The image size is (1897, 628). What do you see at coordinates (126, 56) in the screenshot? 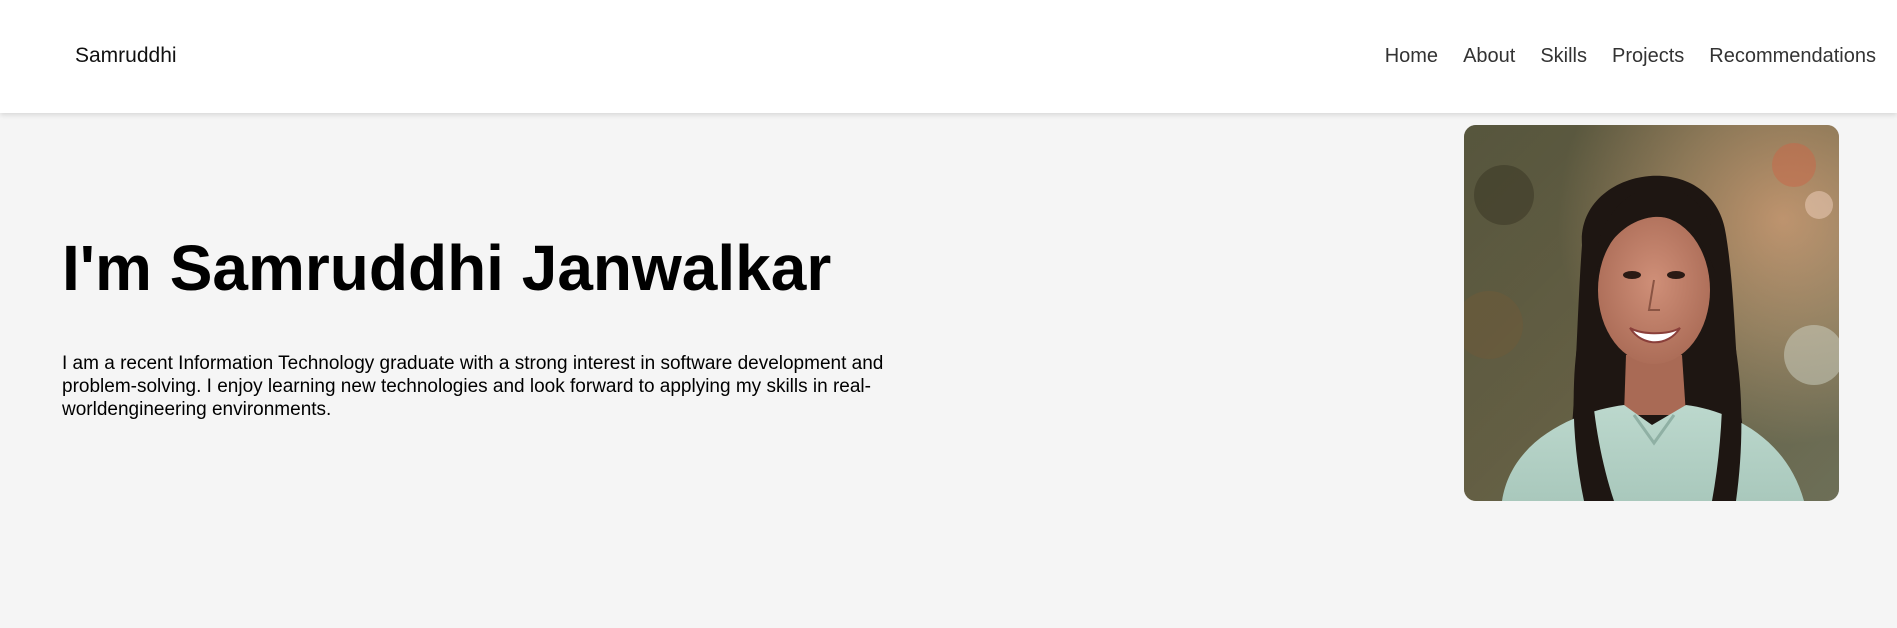
I see `brand-logo-text: Samruddhi` at bounding box center [126, 56].